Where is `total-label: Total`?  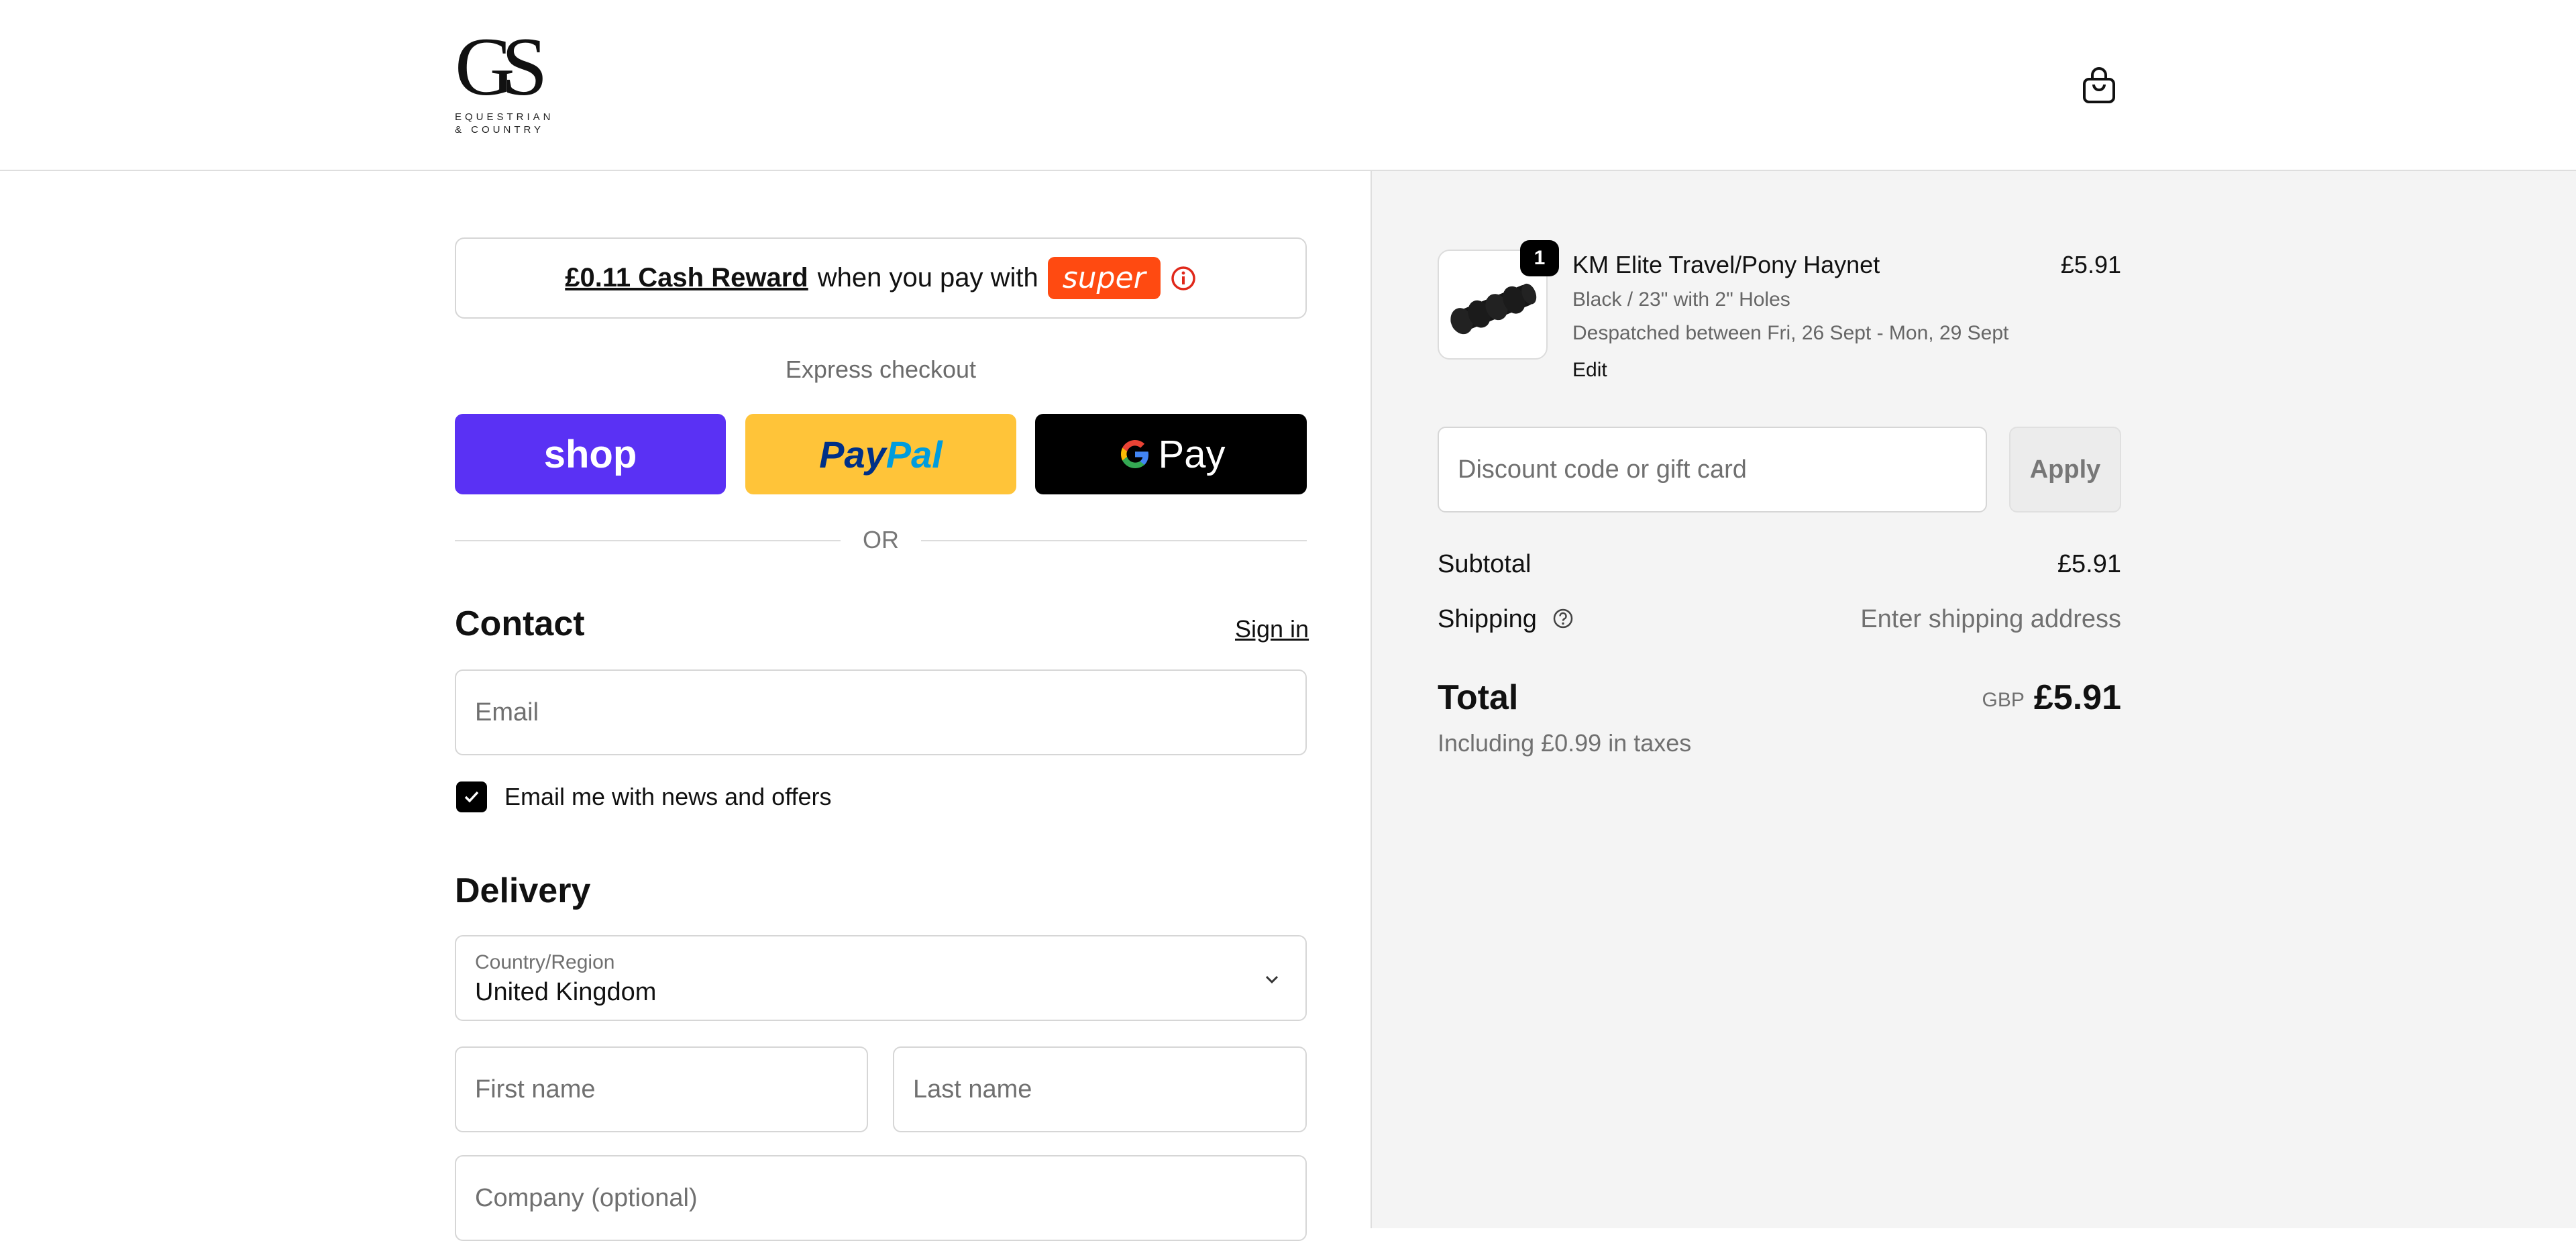 total-label: Total is located at coordinates (1478, 697).